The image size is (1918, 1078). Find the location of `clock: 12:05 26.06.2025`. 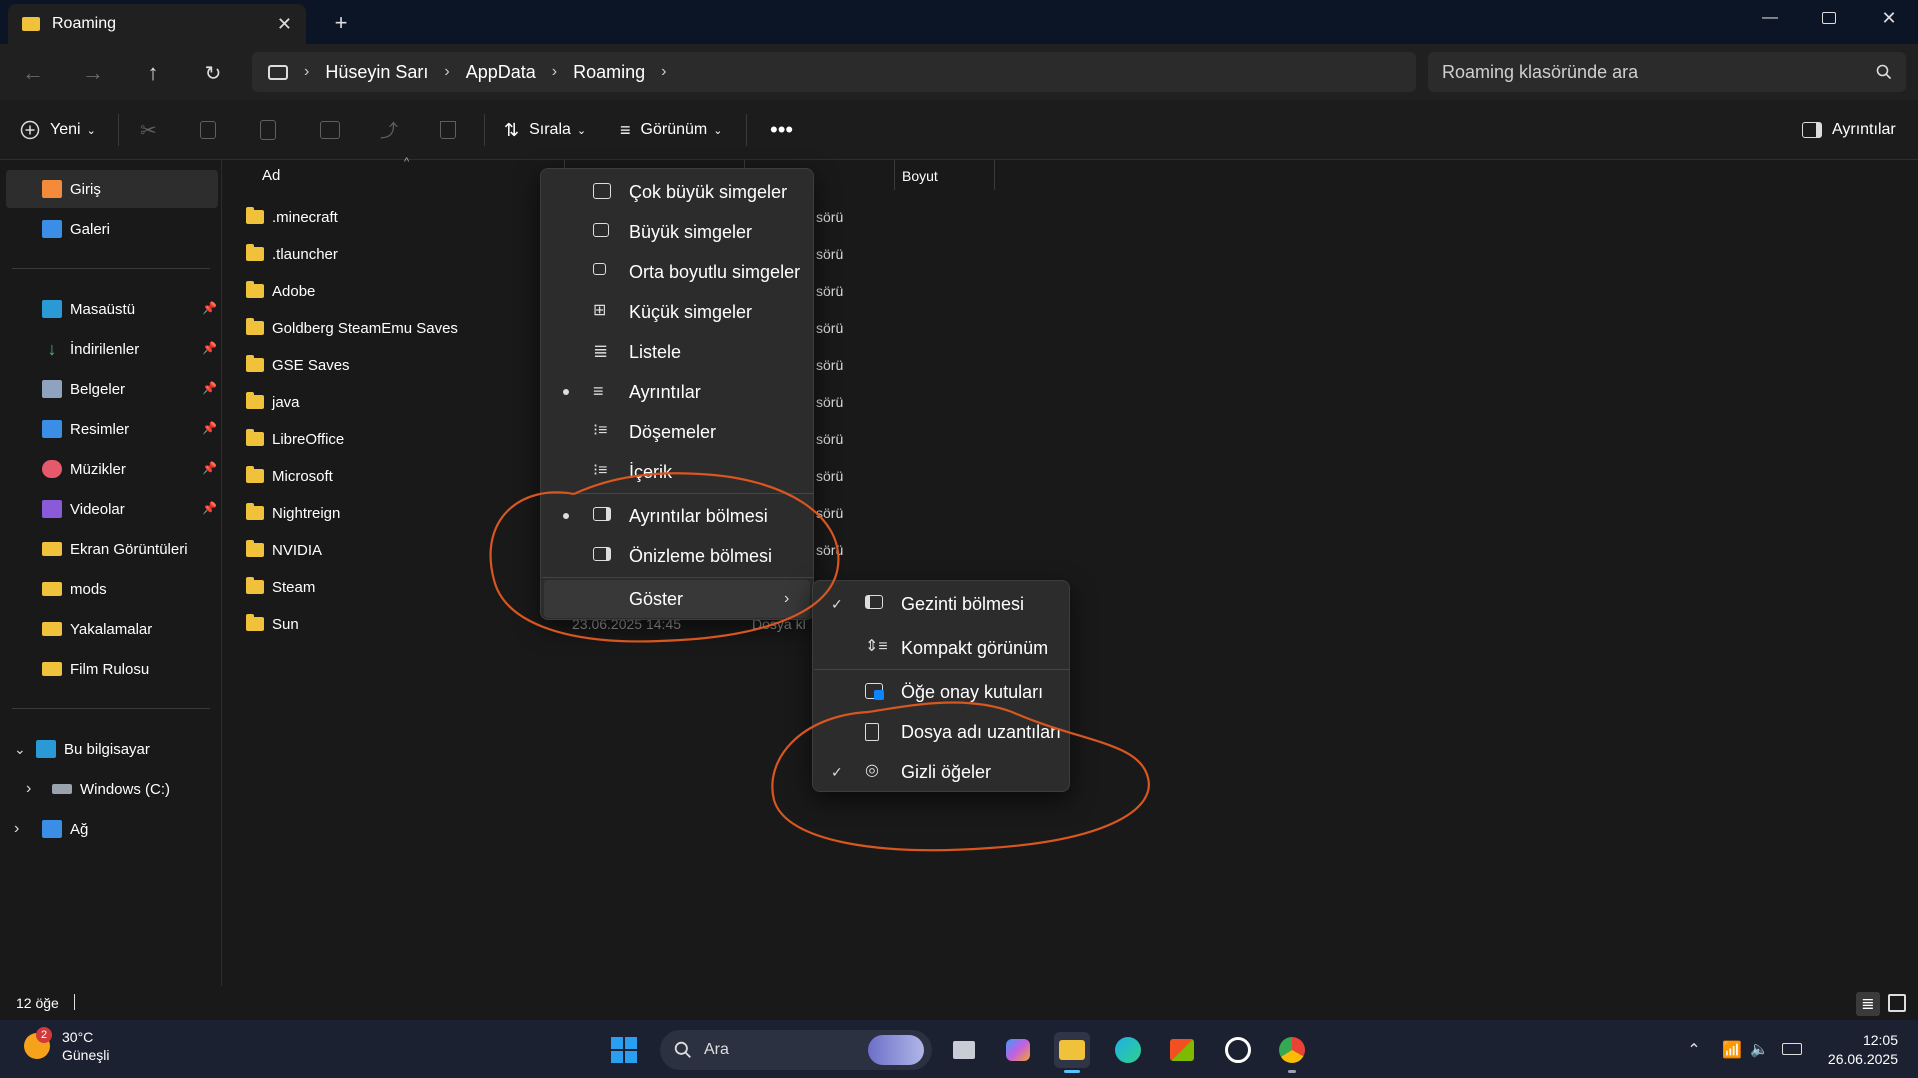

clock: 12:05 26.06.2025 is located at coordinates (1859, 1050).